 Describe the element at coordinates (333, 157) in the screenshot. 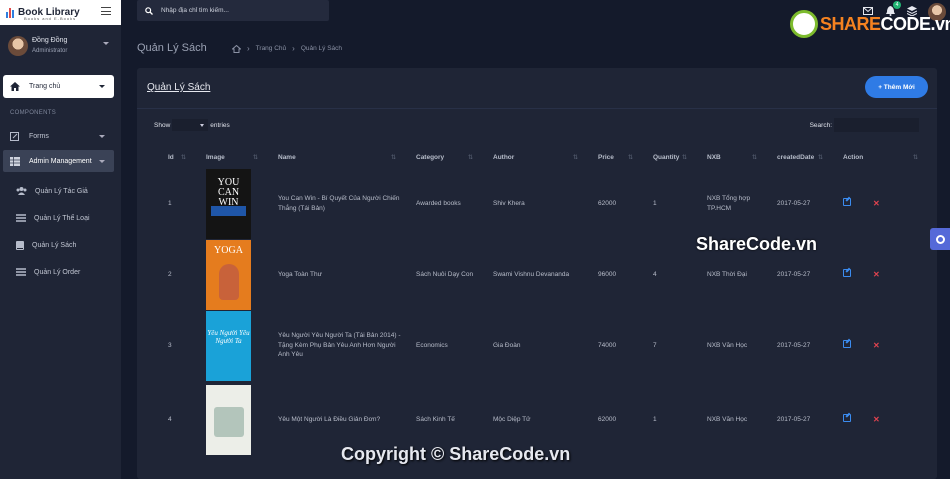

I see `column-header-name: Name ⇅` at that location.